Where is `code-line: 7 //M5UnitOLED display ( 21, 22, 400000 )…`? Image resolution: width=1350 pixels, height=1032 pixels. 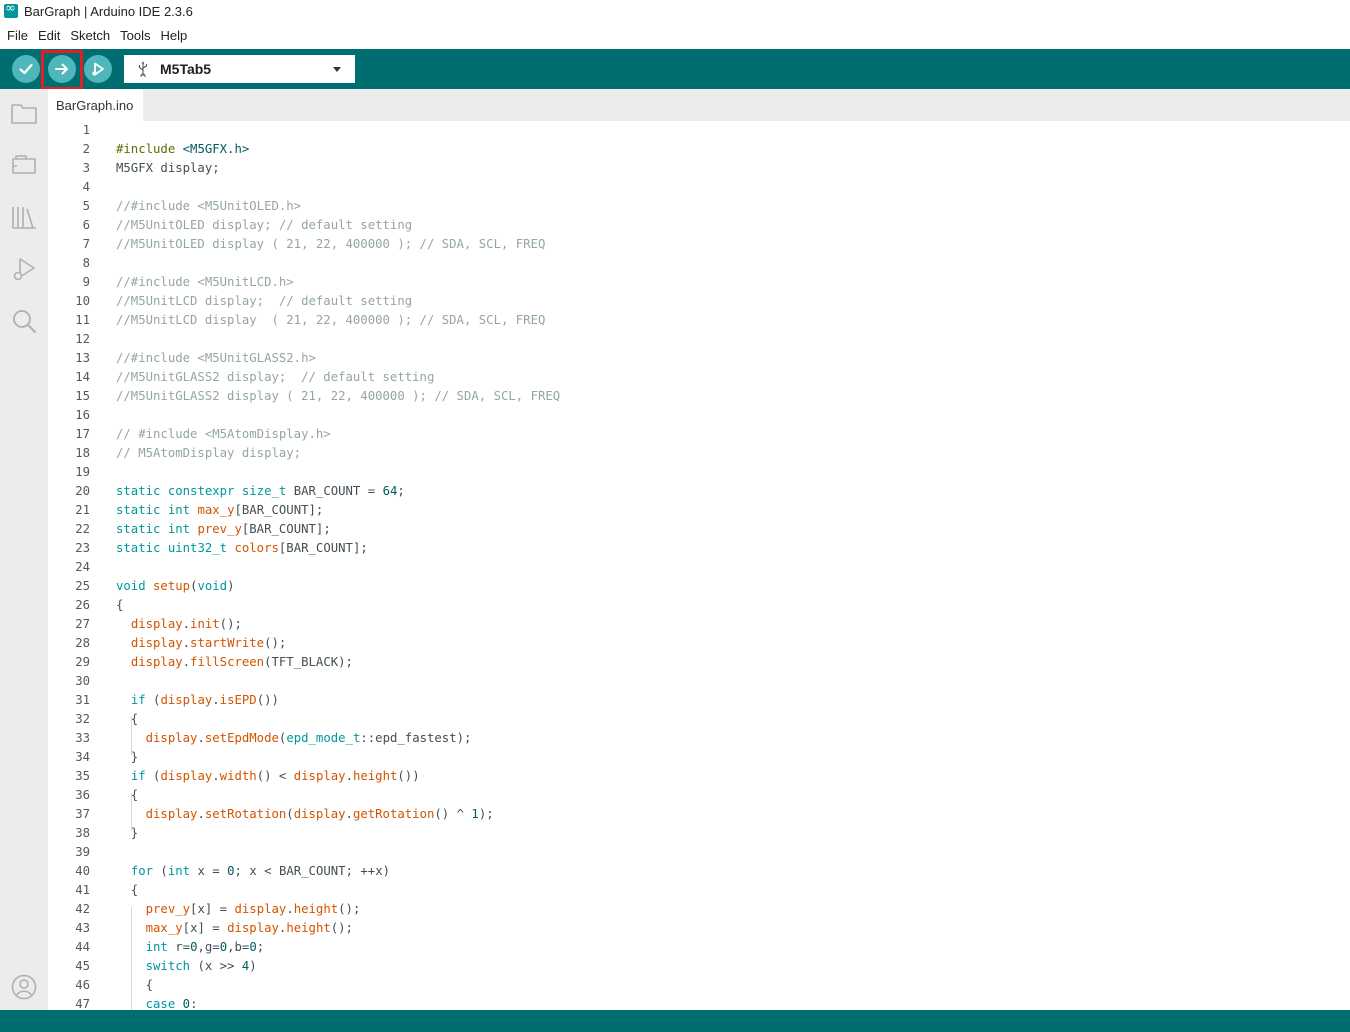
code-line: 7 //M5UnitOLED display ( 21, 22, 400000 )… is located at coordinates (699, 244).